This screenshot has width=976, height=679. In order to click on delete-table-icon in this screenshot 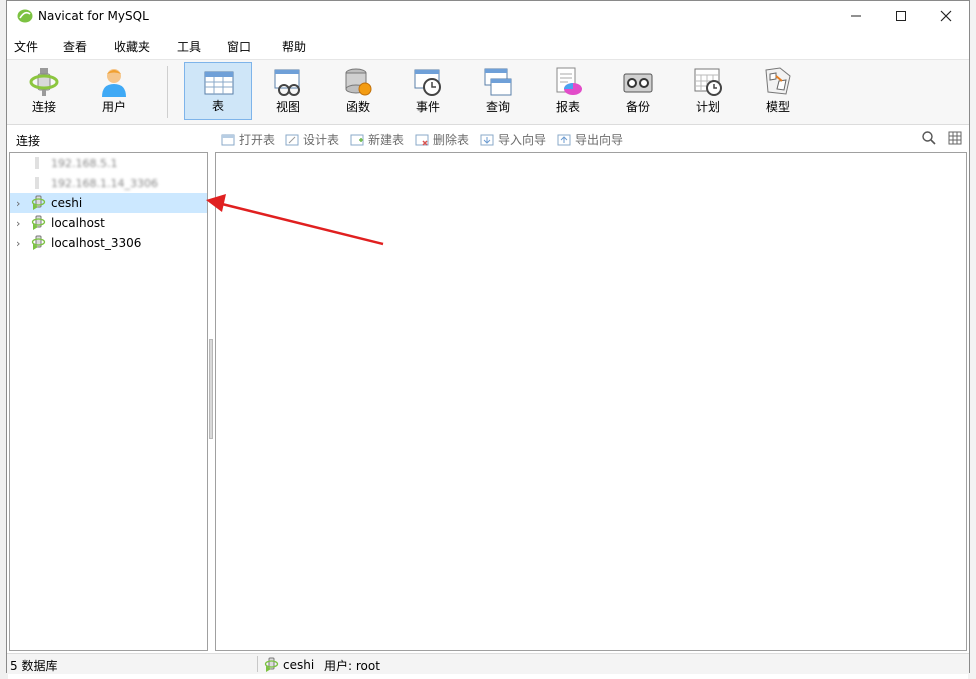, I will do `click(422, 140)`.